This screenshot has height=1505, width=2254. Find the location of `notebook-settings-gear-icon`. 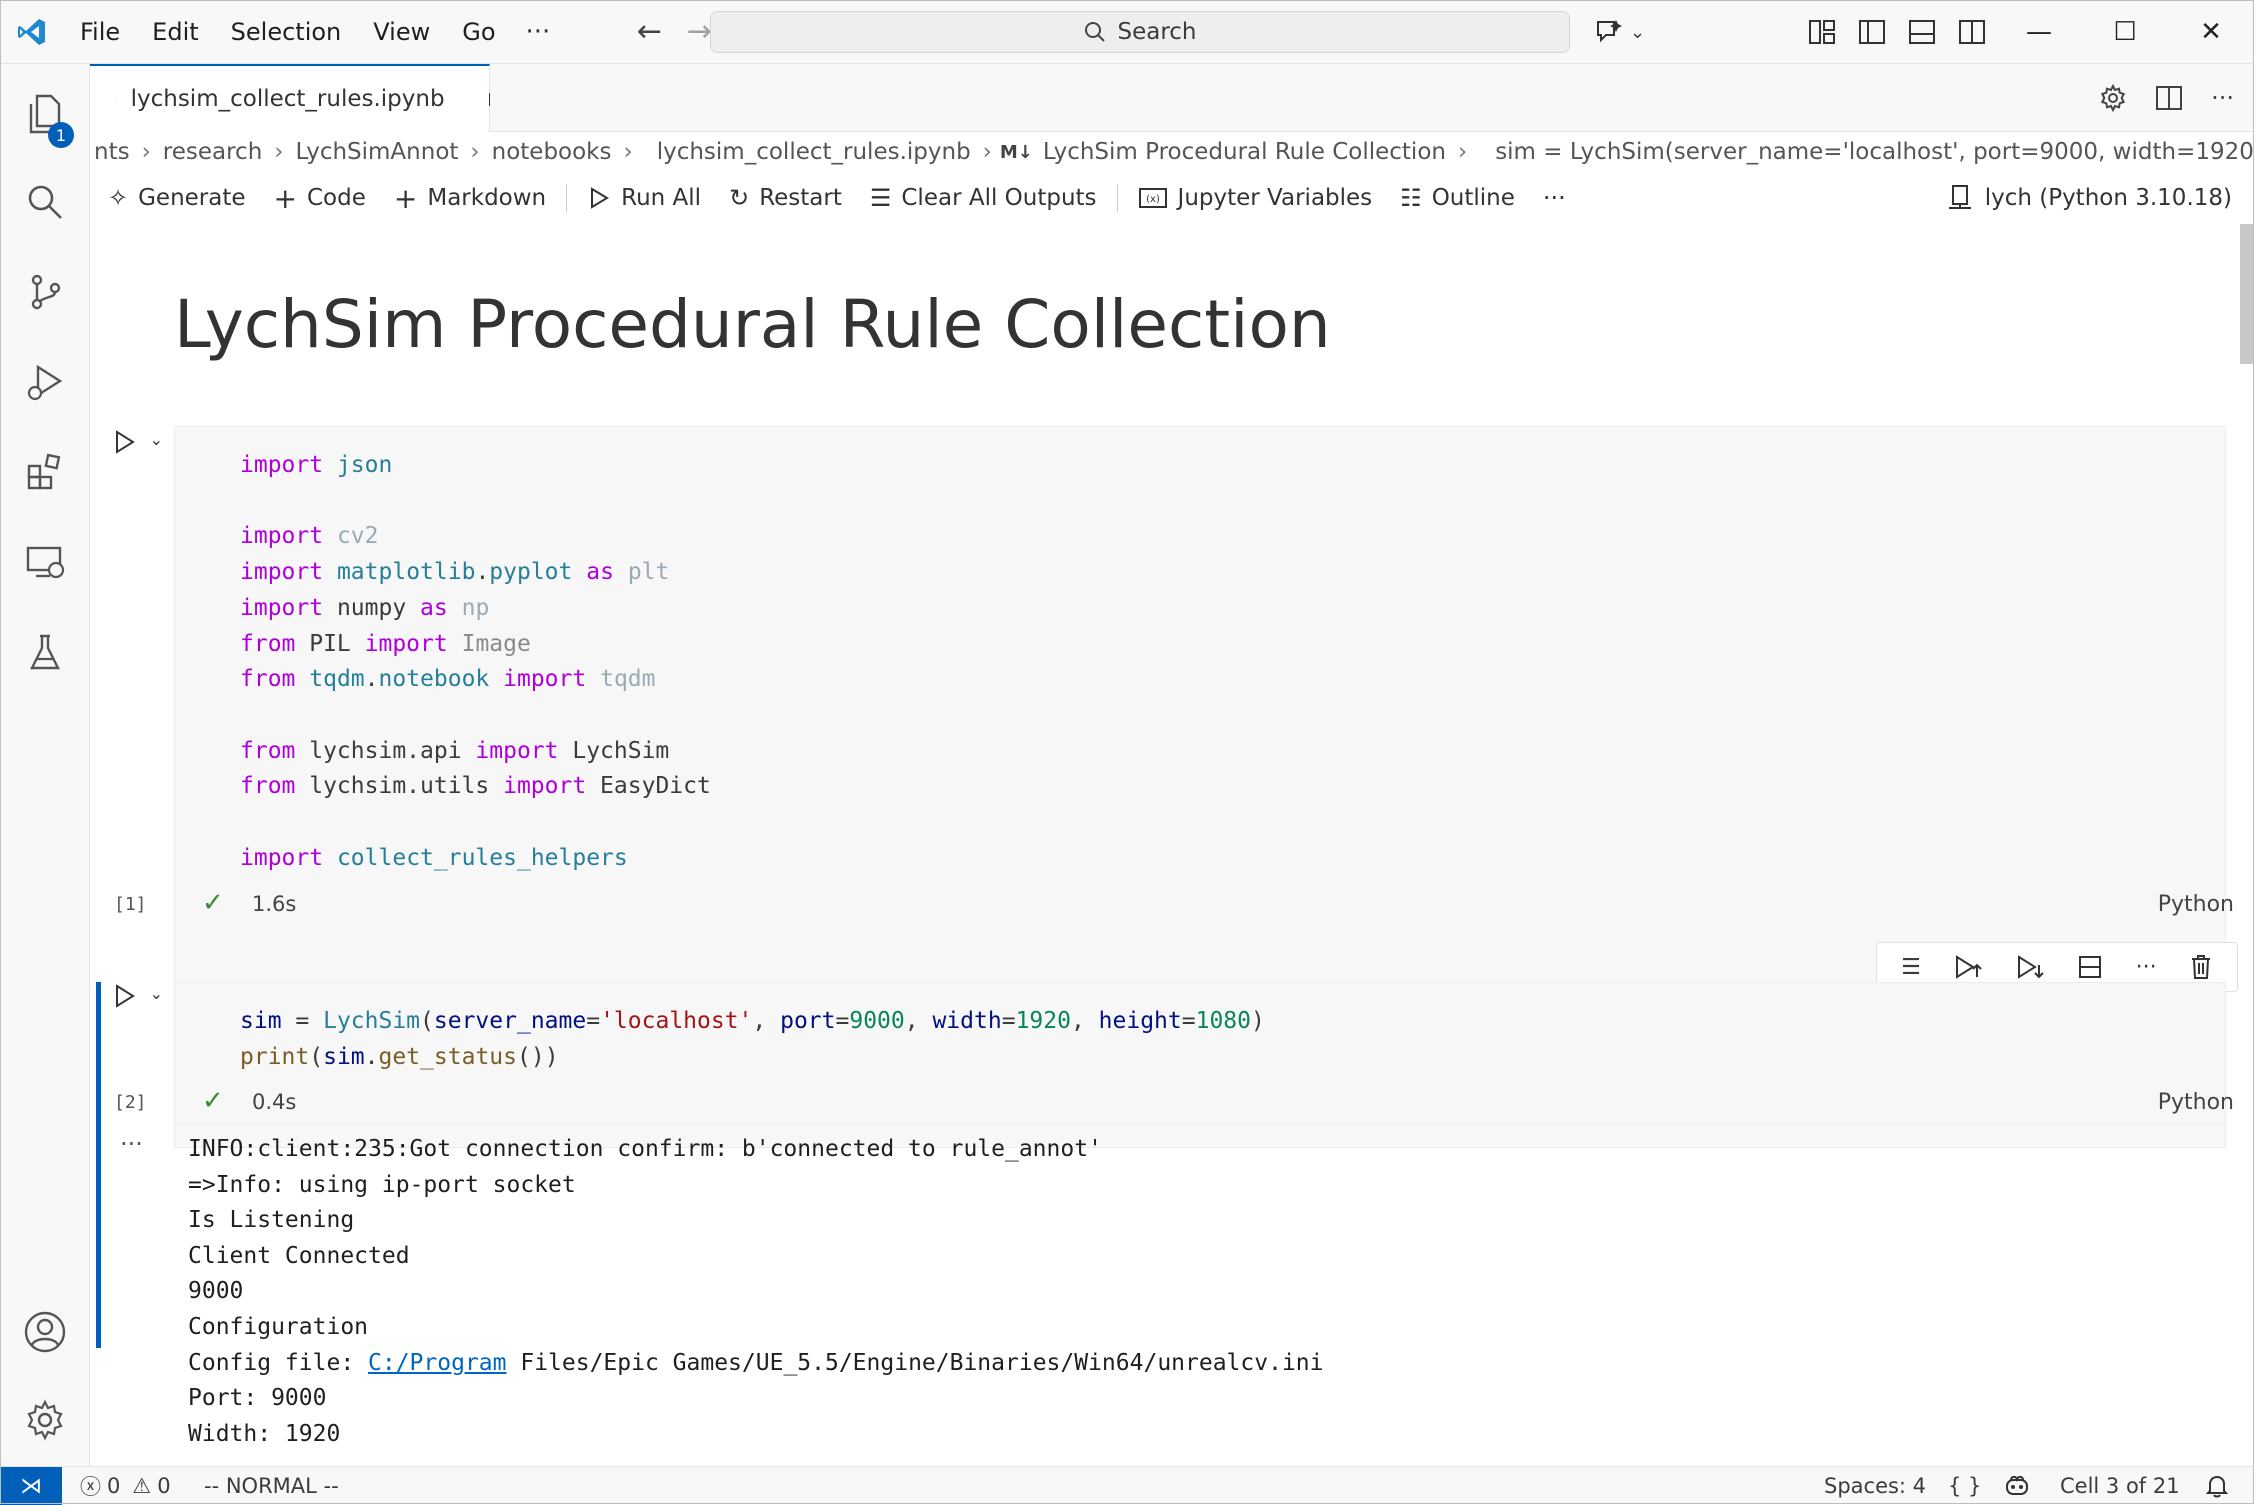

notebook-settings-gear-icon is located at coordinates (2113, 98).